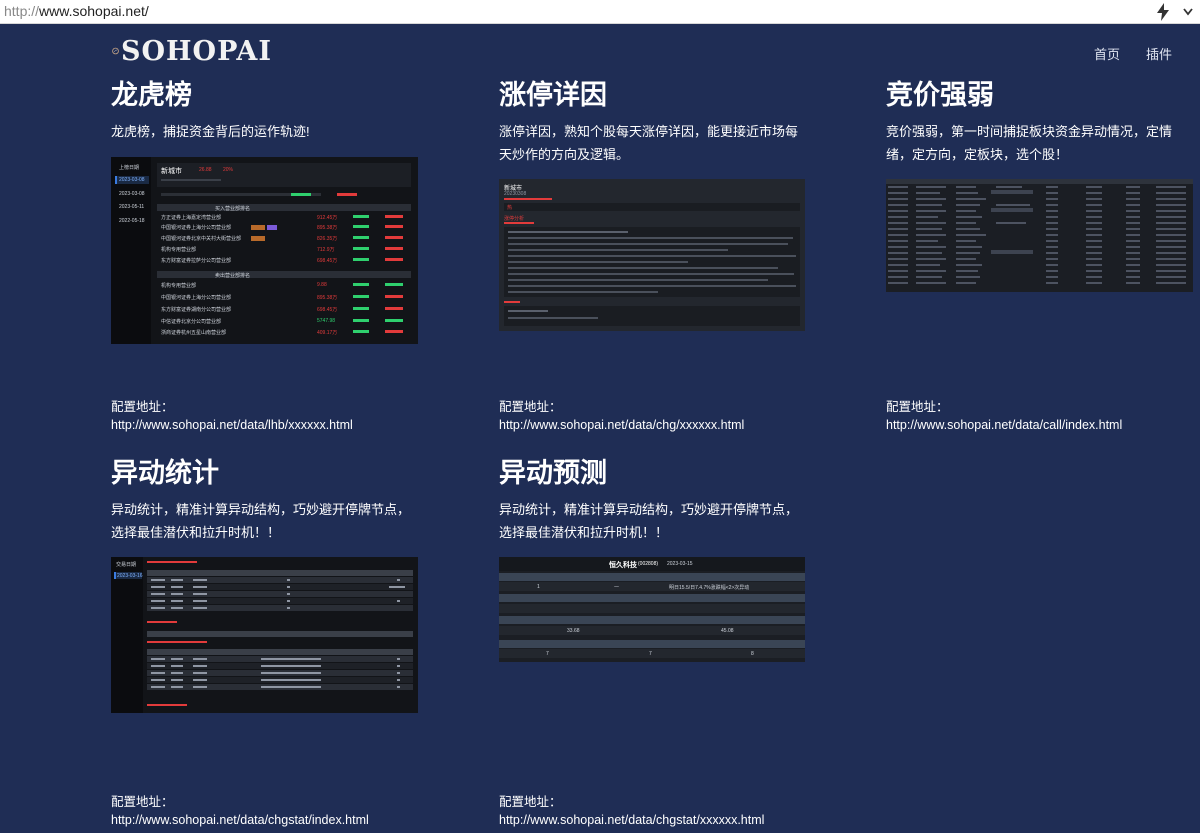 Image resolution: width=1200 pixels, height=833 pixels. What do you see at coordinates (1029, 143) in the screenshot?
I see `card-description: 竞价强弱，第一时间捕捉板块资金异动情况，定情绪，定方向，定板块，选个股！` at bounding box center [1029, 143].